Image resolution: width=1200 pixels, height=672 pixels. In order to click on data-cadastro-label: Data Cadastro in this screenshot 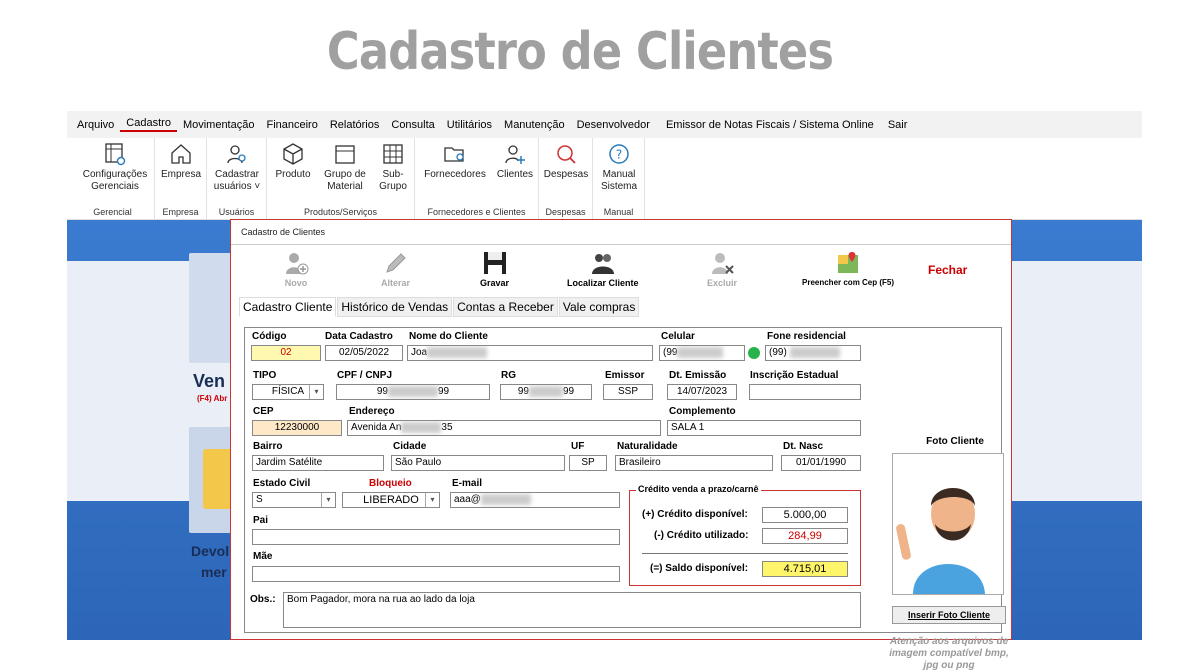, I will do `click(359, 336)`.